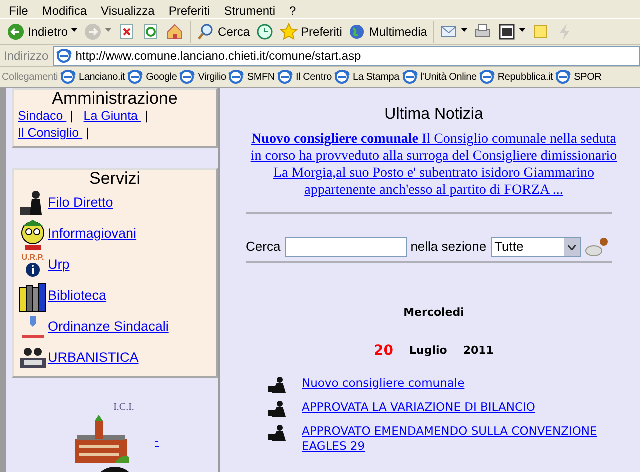 Image resolution: width=640 pixels, height=472 pixels. I want to click on favorite-link: Lanciano.it, so click(93, 77).